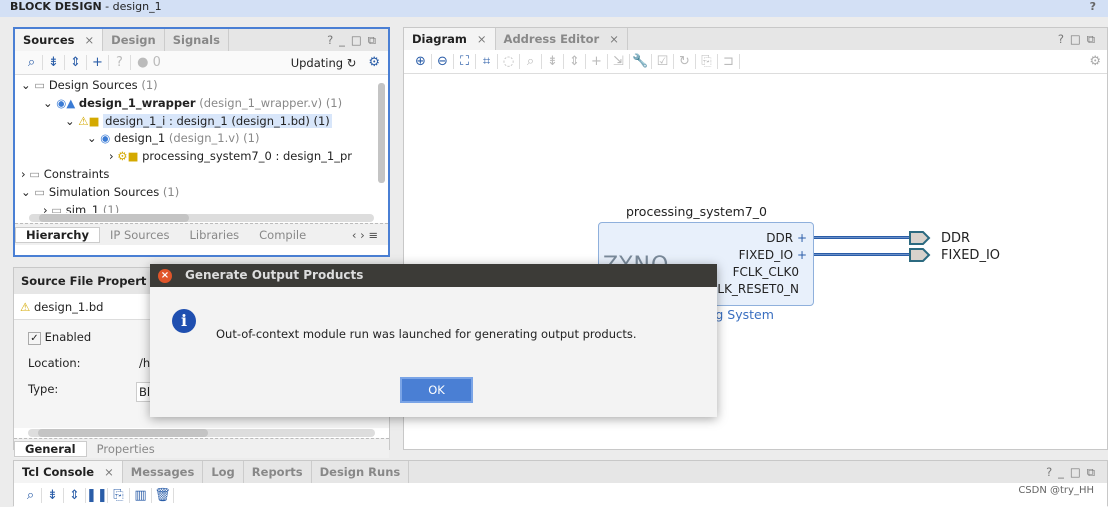 The image size is (1108, 507). I want to click on port-ddr: DDR, so click(955, 238).